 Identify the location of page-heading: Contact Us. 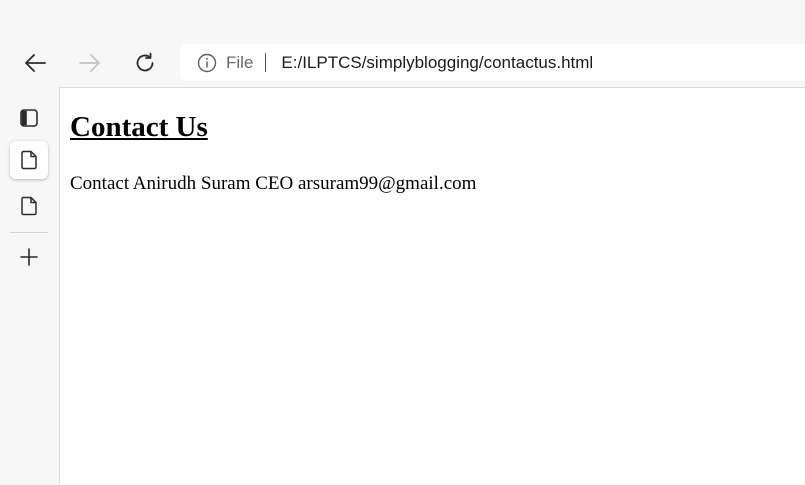
(139, 127).